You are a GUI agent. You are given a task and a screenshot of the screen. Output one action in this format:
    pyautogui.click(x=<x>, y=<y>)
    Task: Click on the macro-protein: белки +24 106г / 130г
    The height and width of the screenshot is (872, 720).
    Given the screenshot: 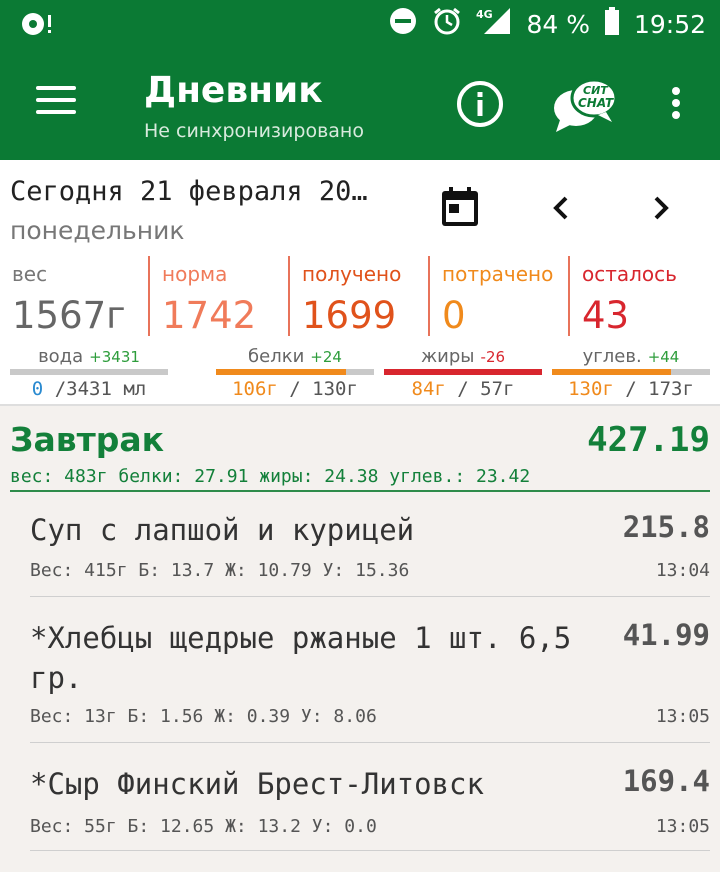 What is the action you would take?
    pyautogui.click(x=295, y=371)
    